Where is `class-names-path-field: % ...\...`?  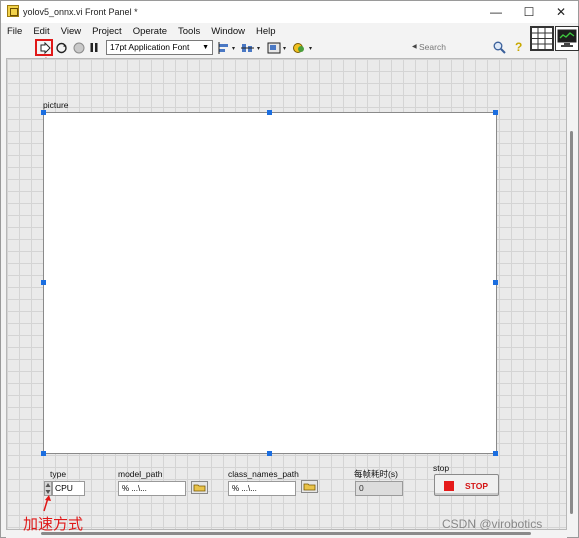 class-names-path-field: % ...\... is located at coordinates (262, 488).